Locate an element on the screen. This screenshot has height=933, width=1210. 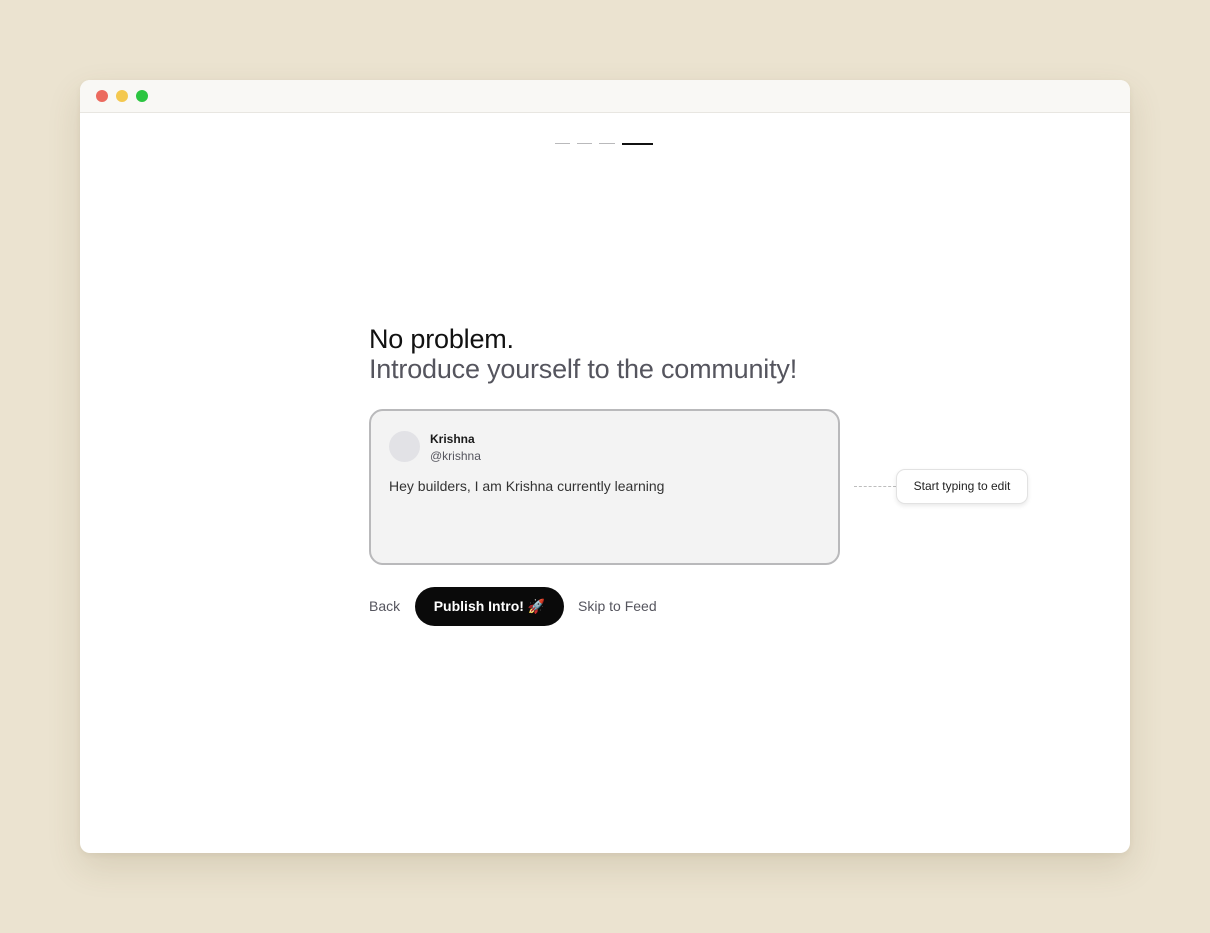
avatar is located at coordinates (404, 446).